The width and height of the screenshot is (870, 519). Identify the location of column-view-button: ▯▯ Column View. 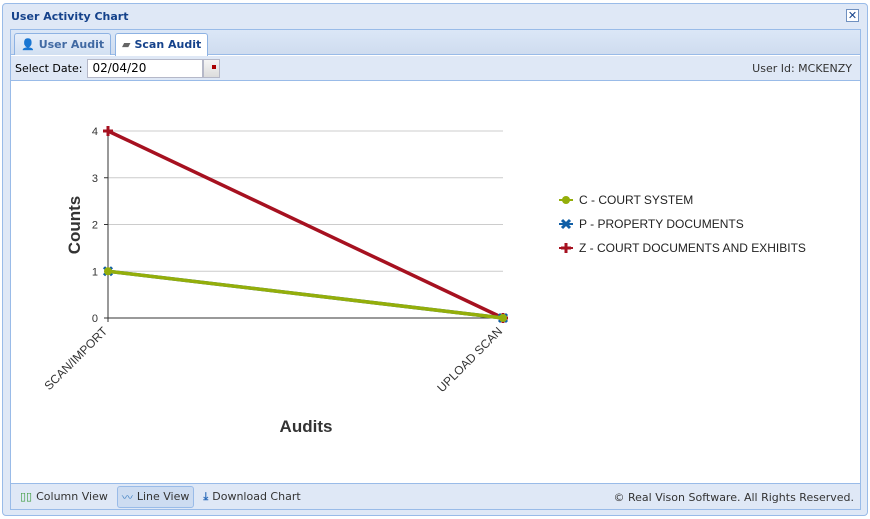
(64, 497).